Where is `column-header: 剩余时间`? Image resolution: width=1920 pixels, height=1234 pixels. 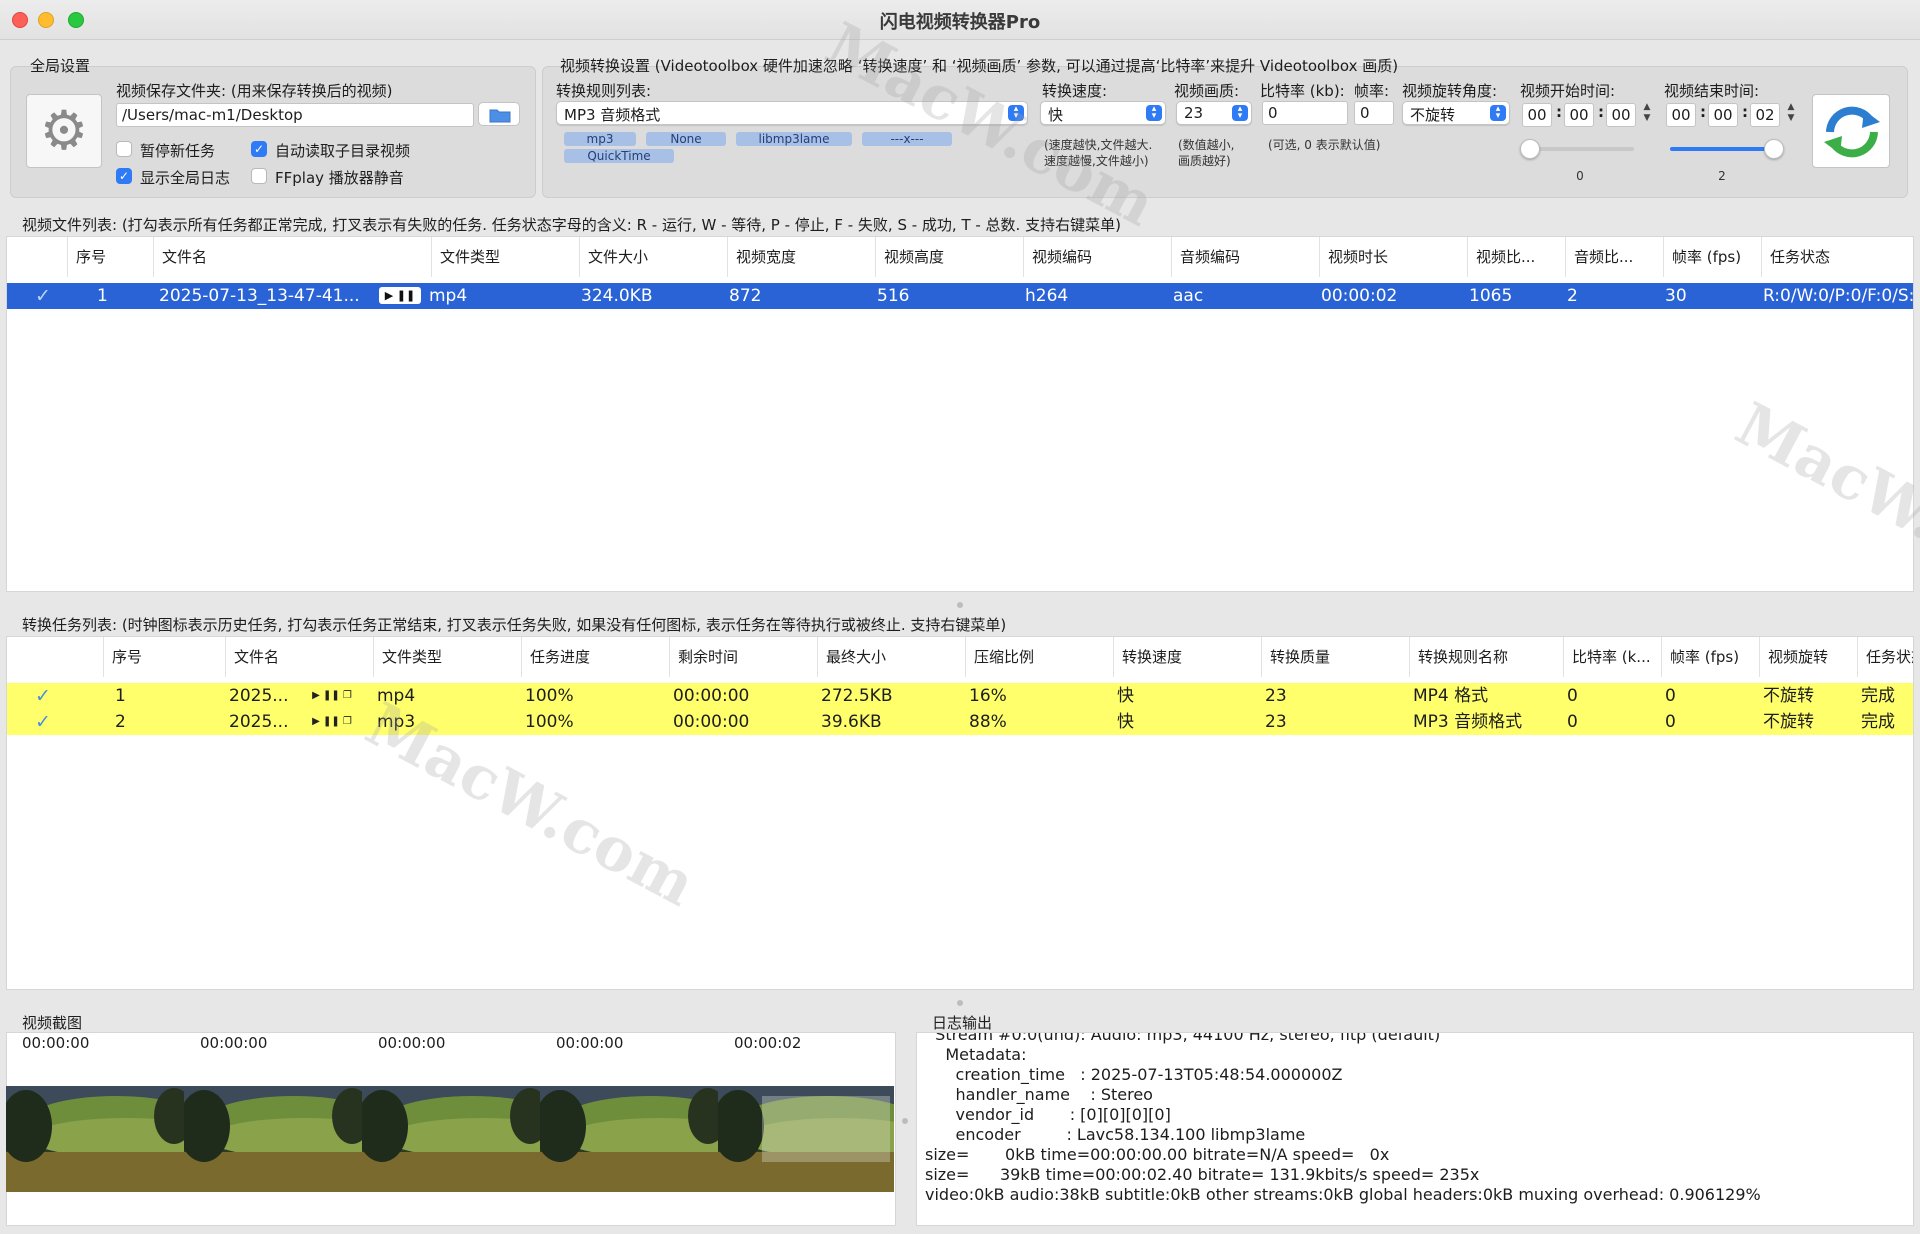
column-header: 剩余时间 is located at coordinates (743, 657).